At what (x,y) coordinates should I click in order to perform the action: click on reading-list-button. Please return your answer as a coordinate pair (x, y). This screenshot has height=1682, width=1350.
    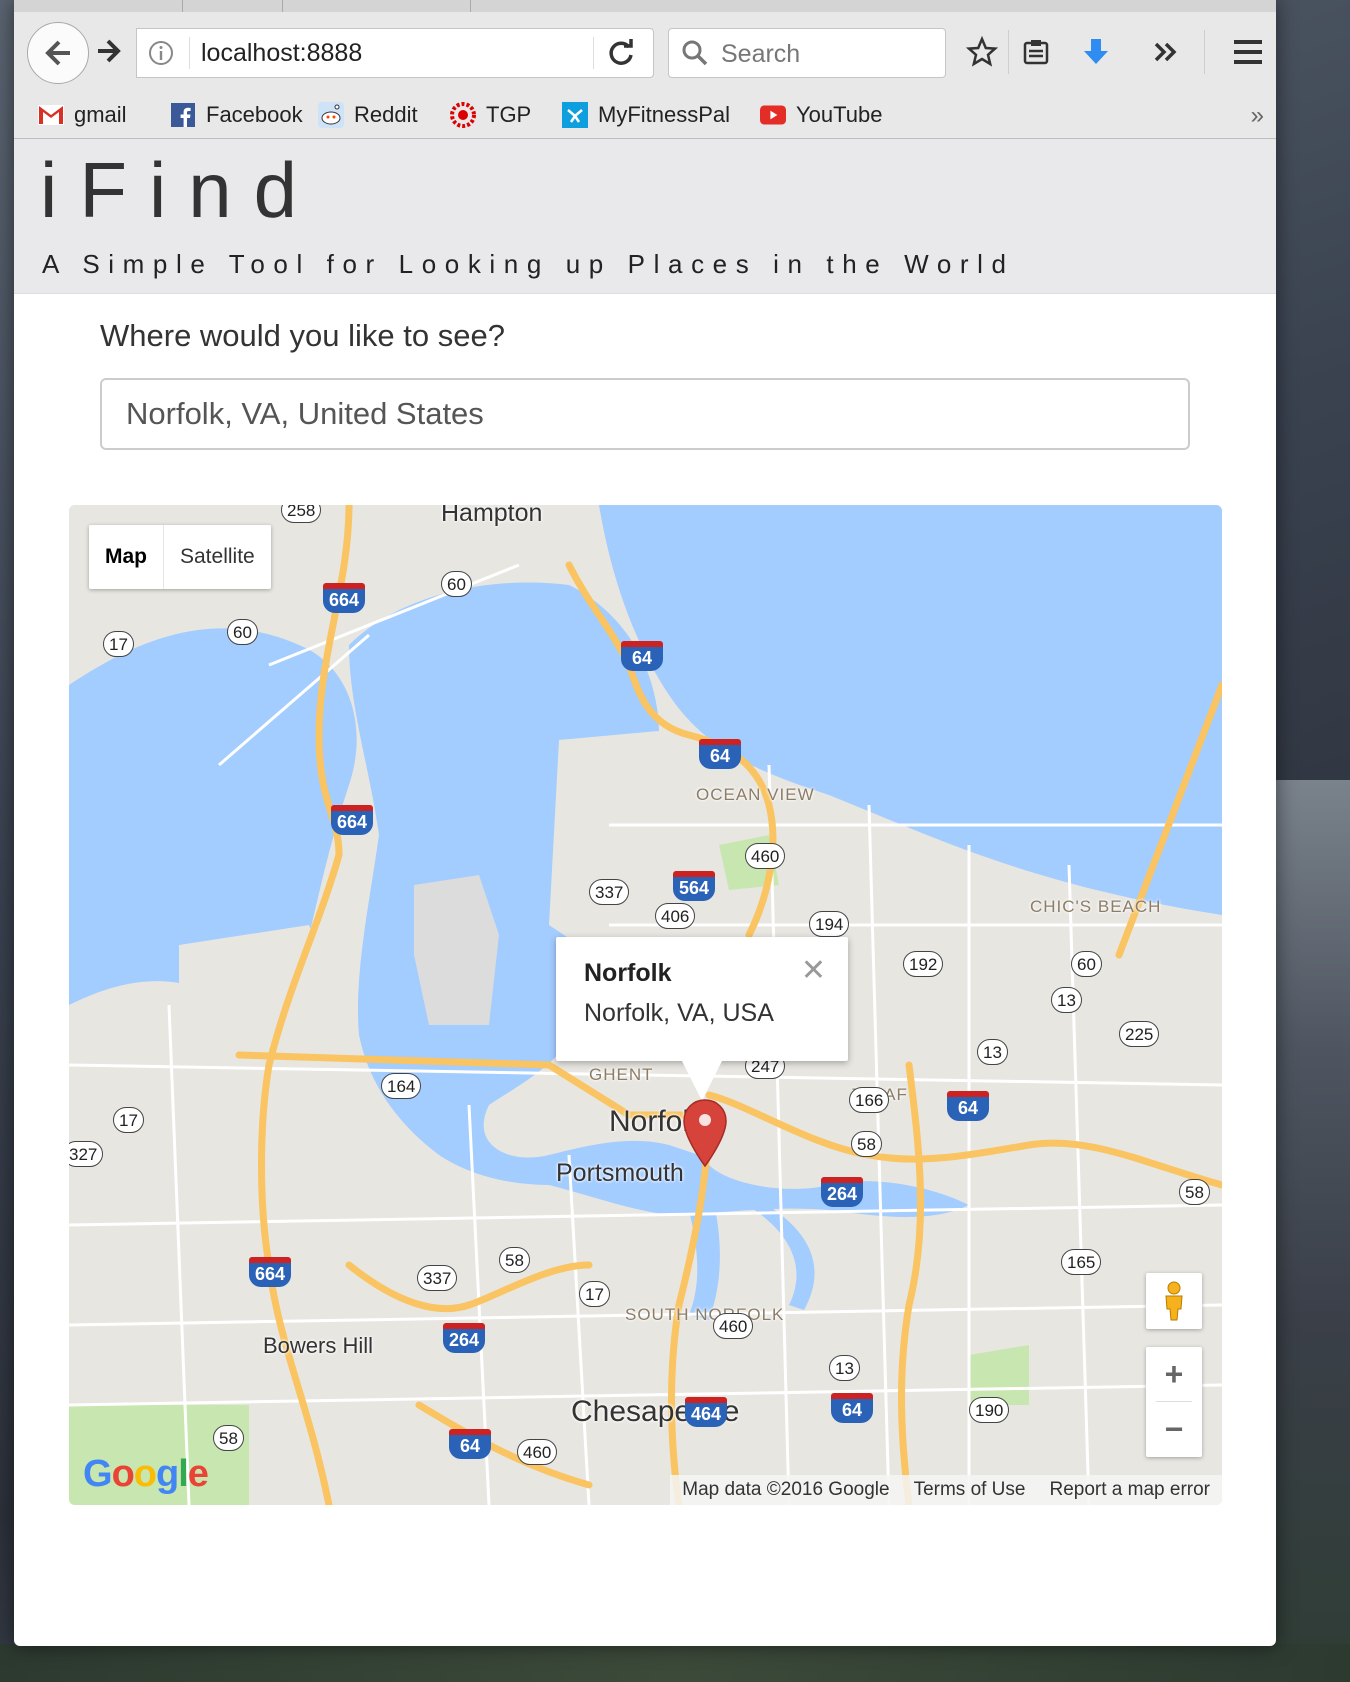
    Looking at the image, I should click on (1036, 52).